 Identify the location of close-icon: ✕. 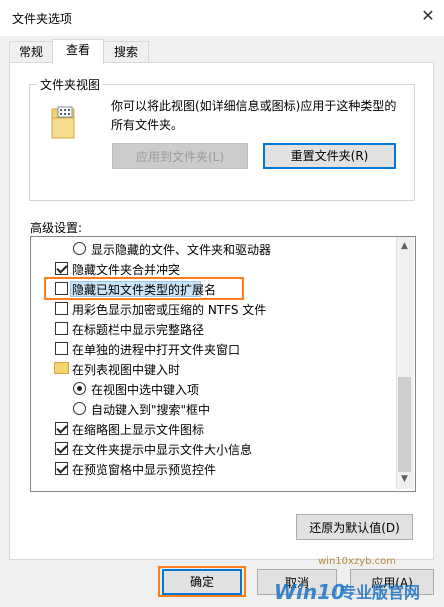
(428, 16).